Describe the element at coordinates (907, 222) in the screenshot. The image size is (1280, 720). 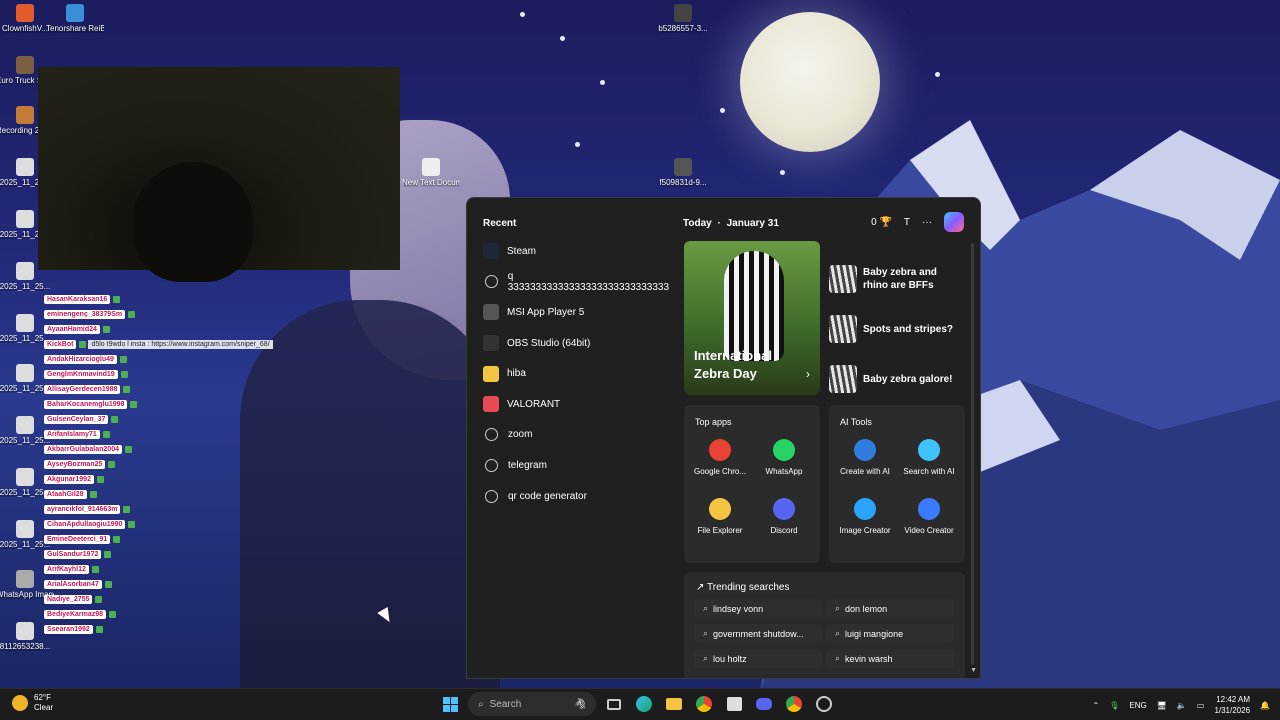
I see `user-avatar: T` at that location.